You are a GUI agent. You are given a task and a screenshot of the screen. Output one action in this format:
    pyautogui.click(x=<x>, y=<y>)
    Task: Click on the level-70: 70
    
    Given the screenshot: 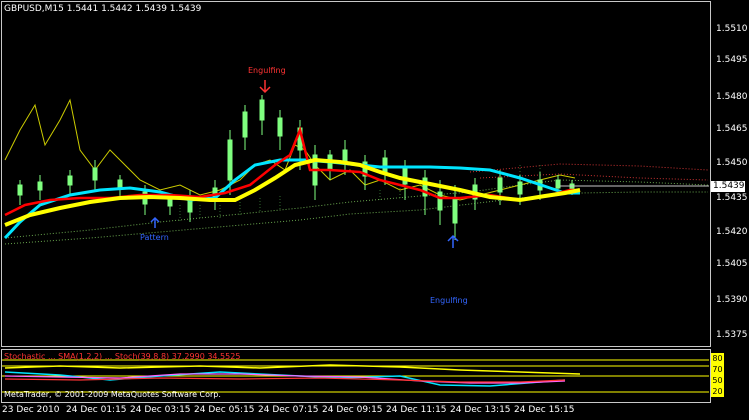 What is the action you would take?
    pyautogui.click(x=717, y=369)
    